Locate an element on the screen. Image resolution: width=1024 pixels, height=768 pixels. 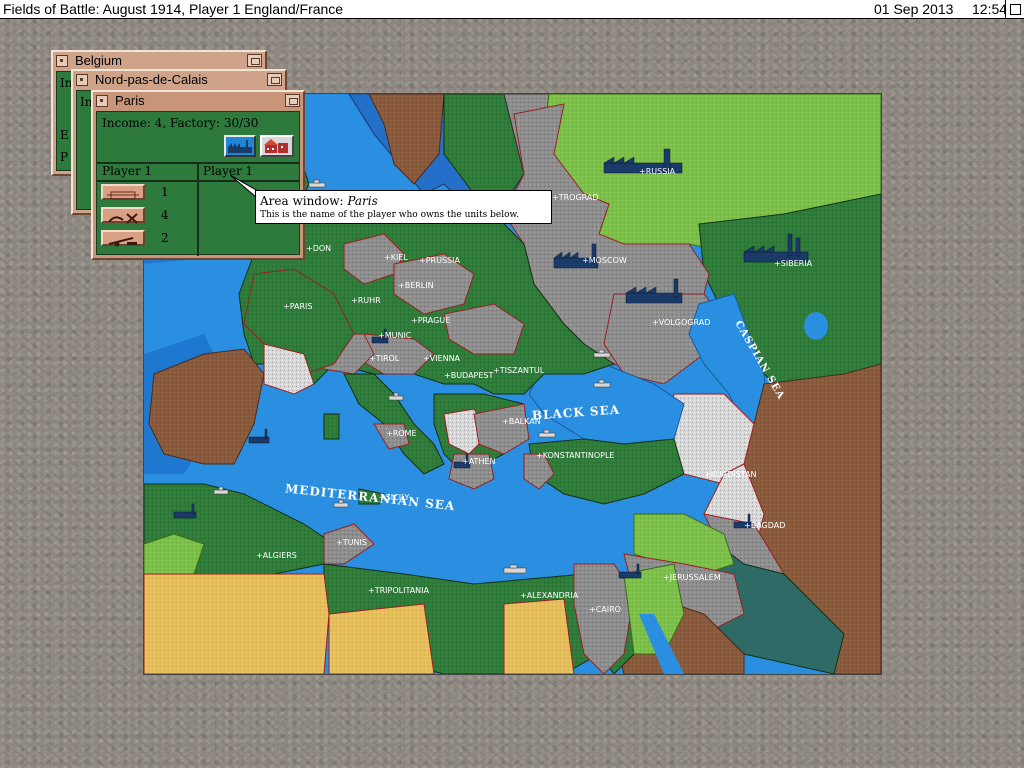
window-titlebar: Paris is located at coordinates (198, 100).